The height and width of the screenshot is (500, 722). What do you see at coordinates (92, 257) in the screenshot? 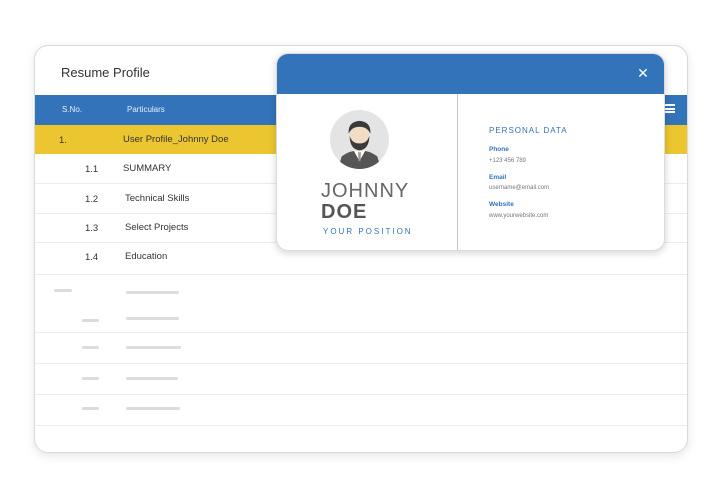
I see `row-number: 1.4` at bounding box center [92, 257].